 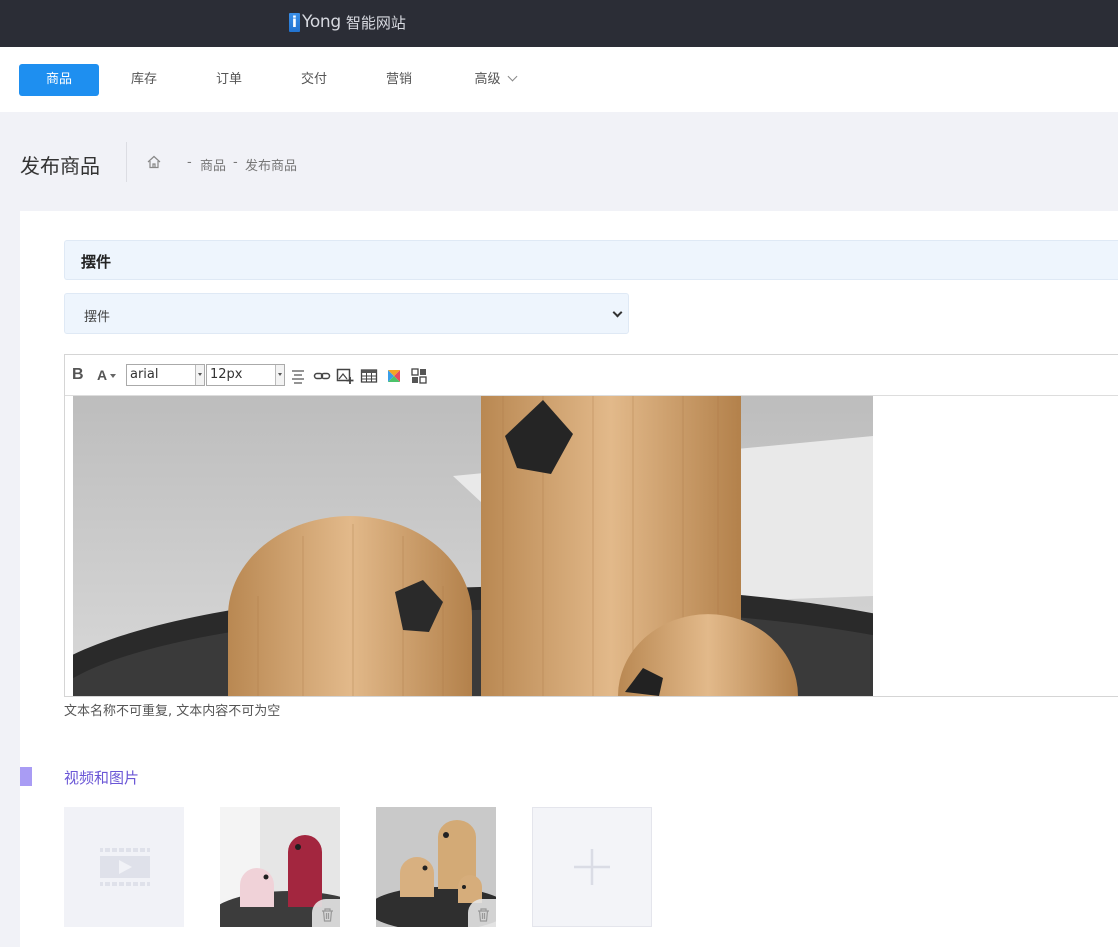 What do you see at coordinates (144, 374) in the screenshot?
I see `font-family-value: arial` at bounding box center [144, 374].